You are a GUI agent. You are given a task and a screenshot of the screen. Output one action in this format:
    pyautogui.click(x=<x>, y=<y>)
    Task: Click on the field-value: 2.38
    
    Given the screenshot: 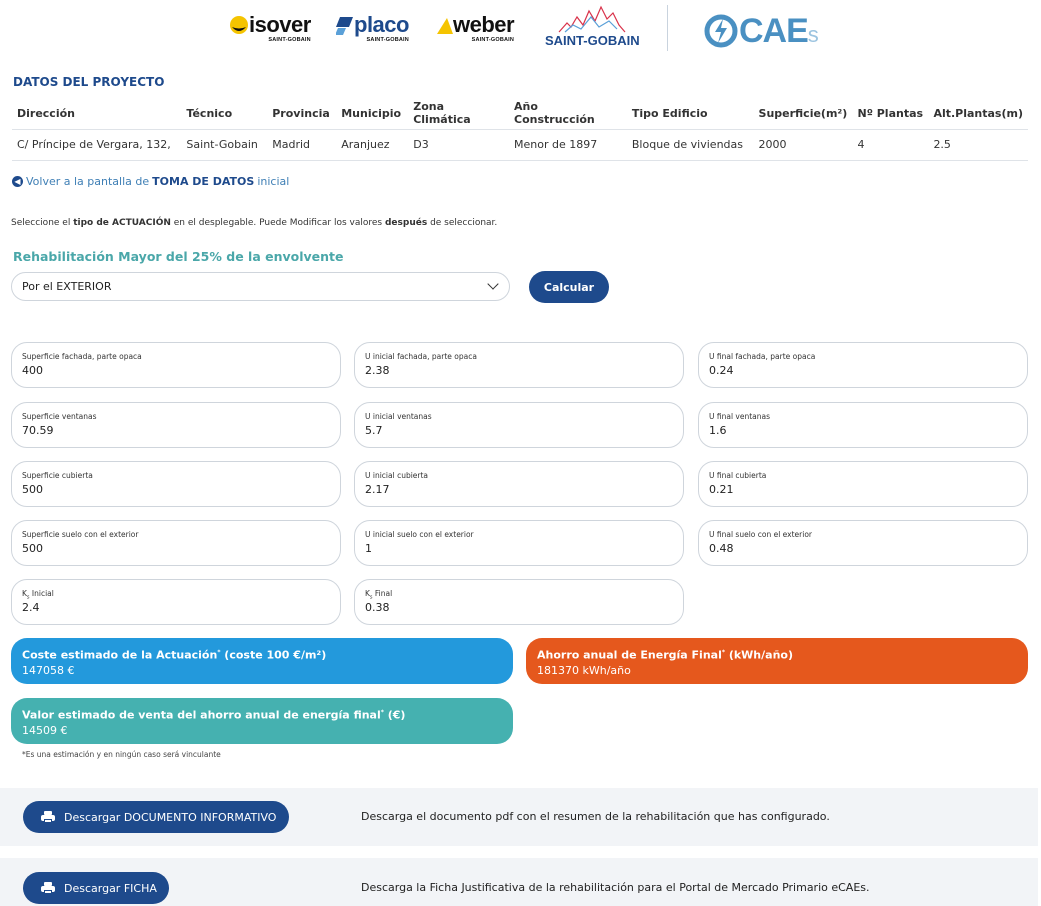 What is the action you would take?
    pyautogui.click(x=377, y=370)
    